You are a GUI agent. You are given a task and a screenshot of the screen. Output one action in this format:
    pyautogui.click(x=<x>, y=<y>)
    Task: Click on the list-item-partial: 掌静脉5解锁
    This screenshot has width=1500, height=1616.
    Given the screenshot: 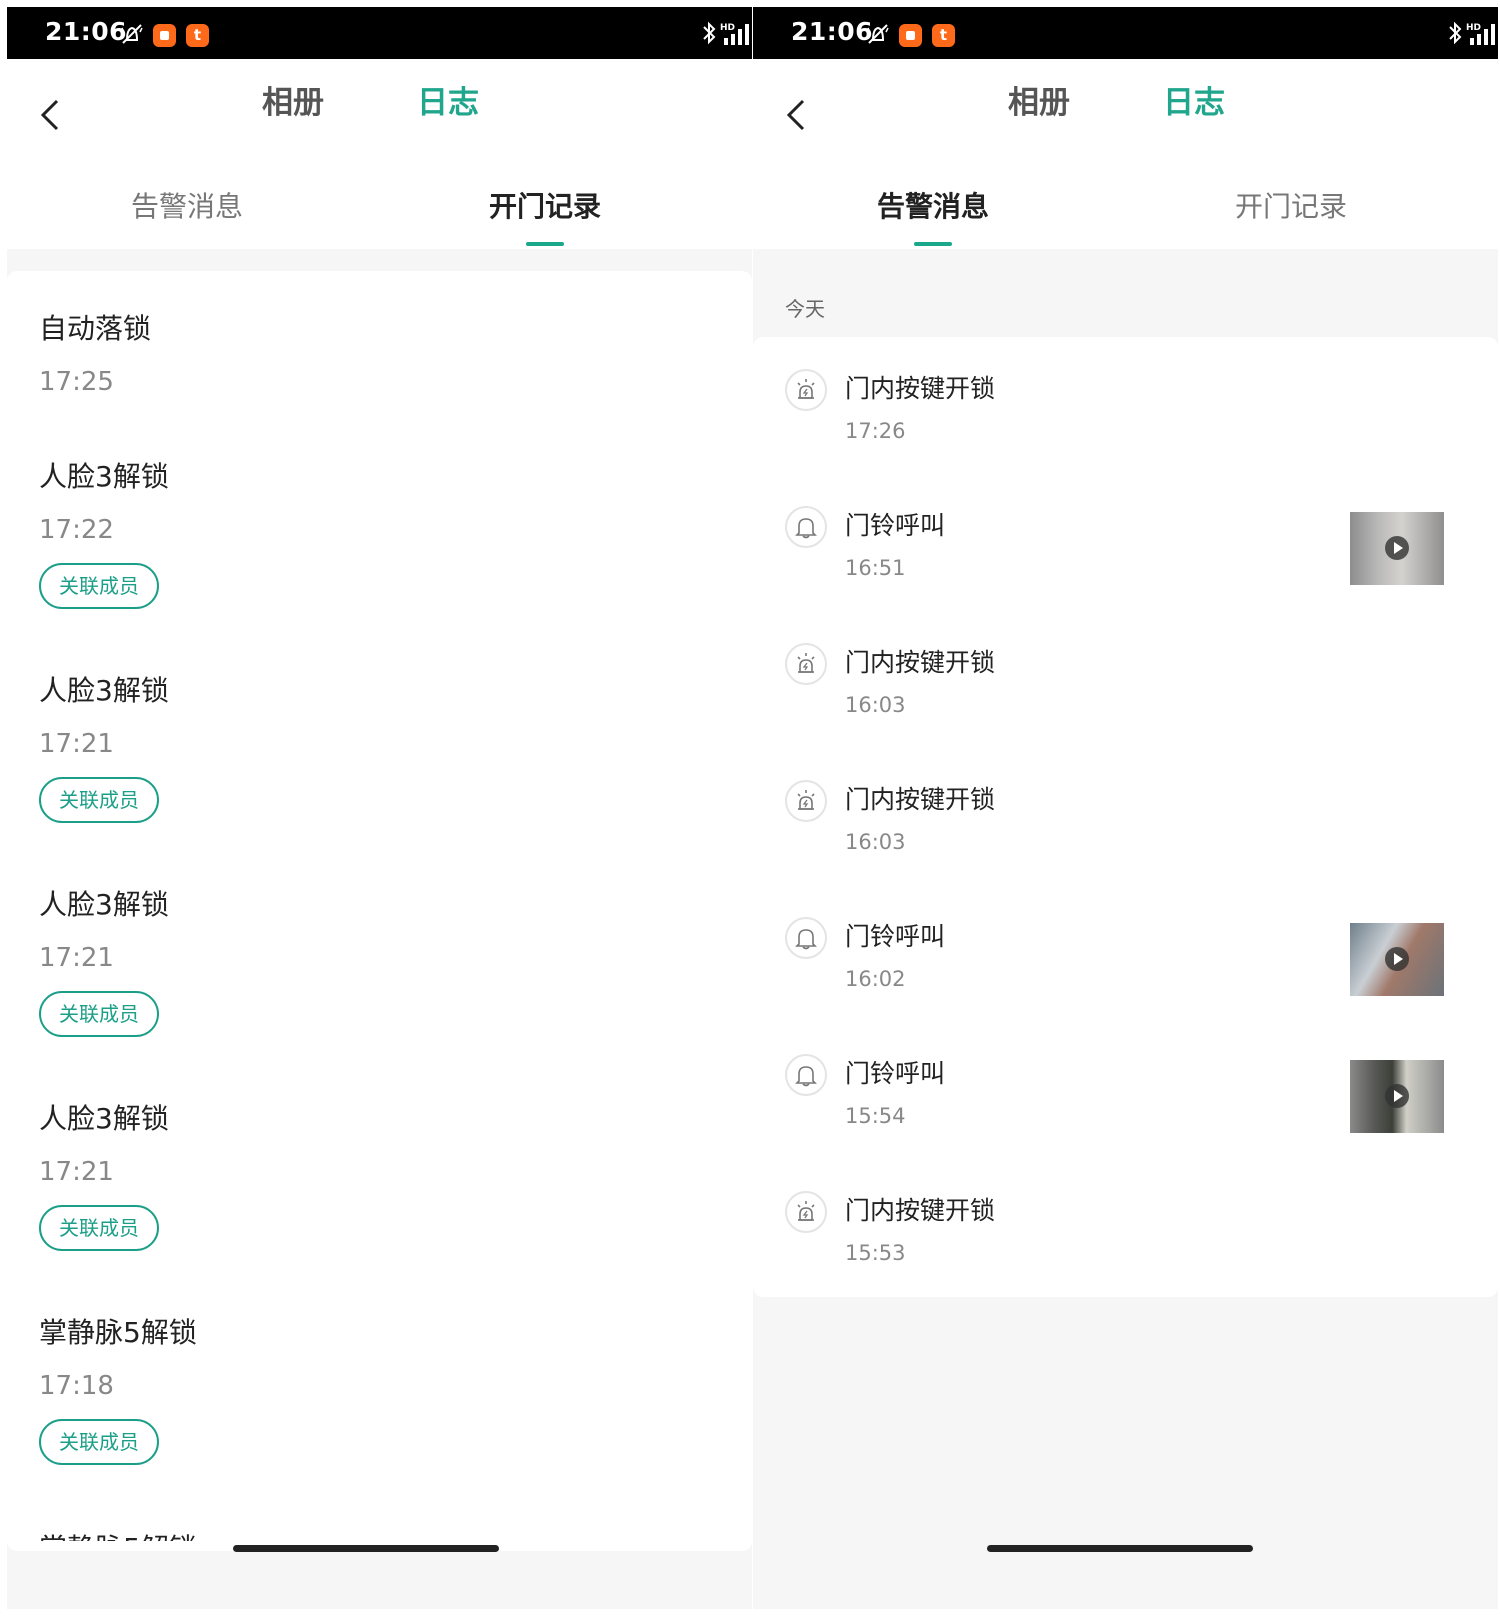 What is the action you would take?
    pyautogui.click(x=118, y=1534)
    